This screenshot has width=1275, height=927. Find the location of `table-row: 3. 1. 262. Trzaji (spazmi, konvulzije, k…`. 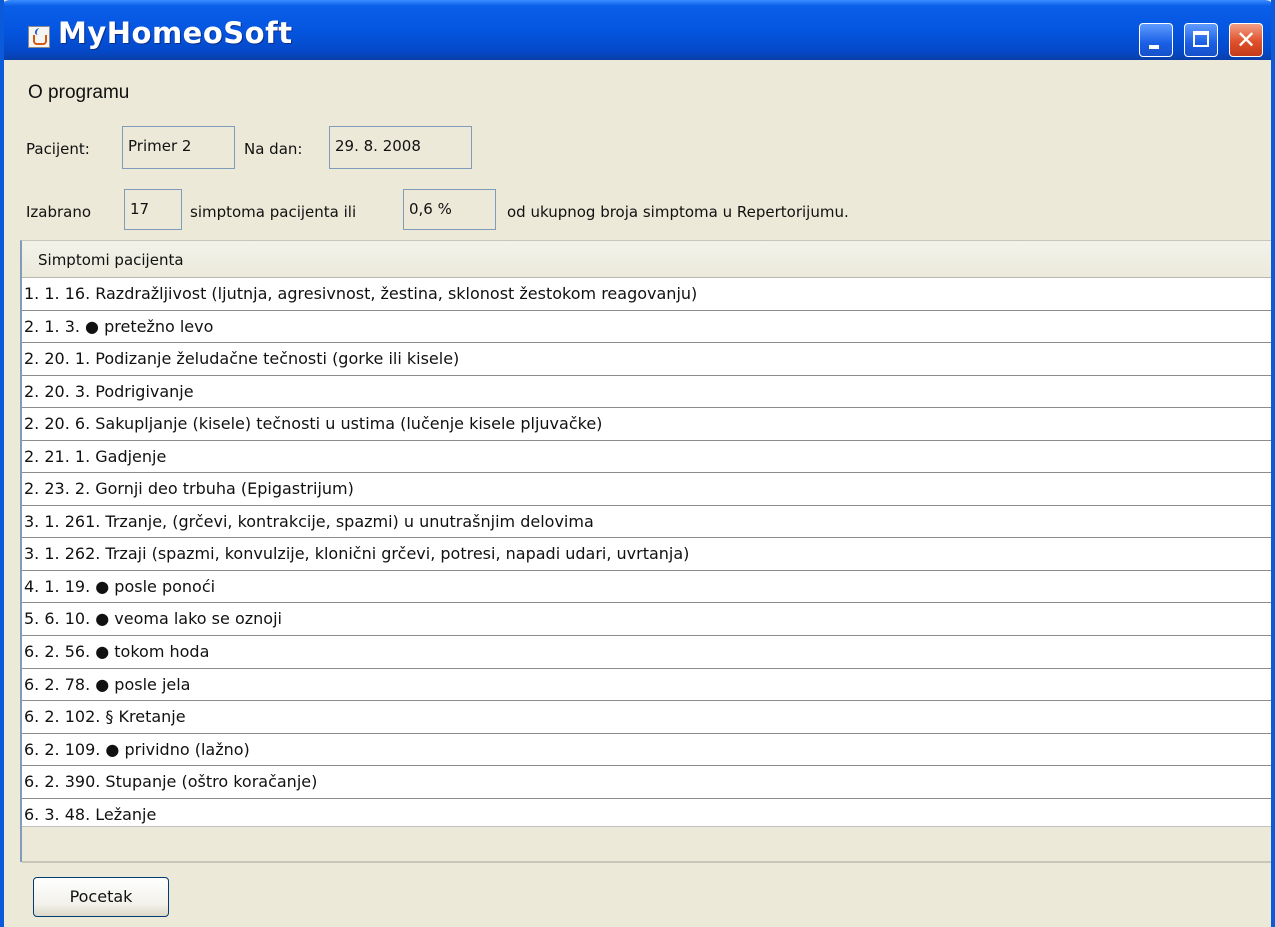

table-row: 3. 1. 262. Trzaji (spazmi, konvulzije, k… is located at coordinates (646, 554).